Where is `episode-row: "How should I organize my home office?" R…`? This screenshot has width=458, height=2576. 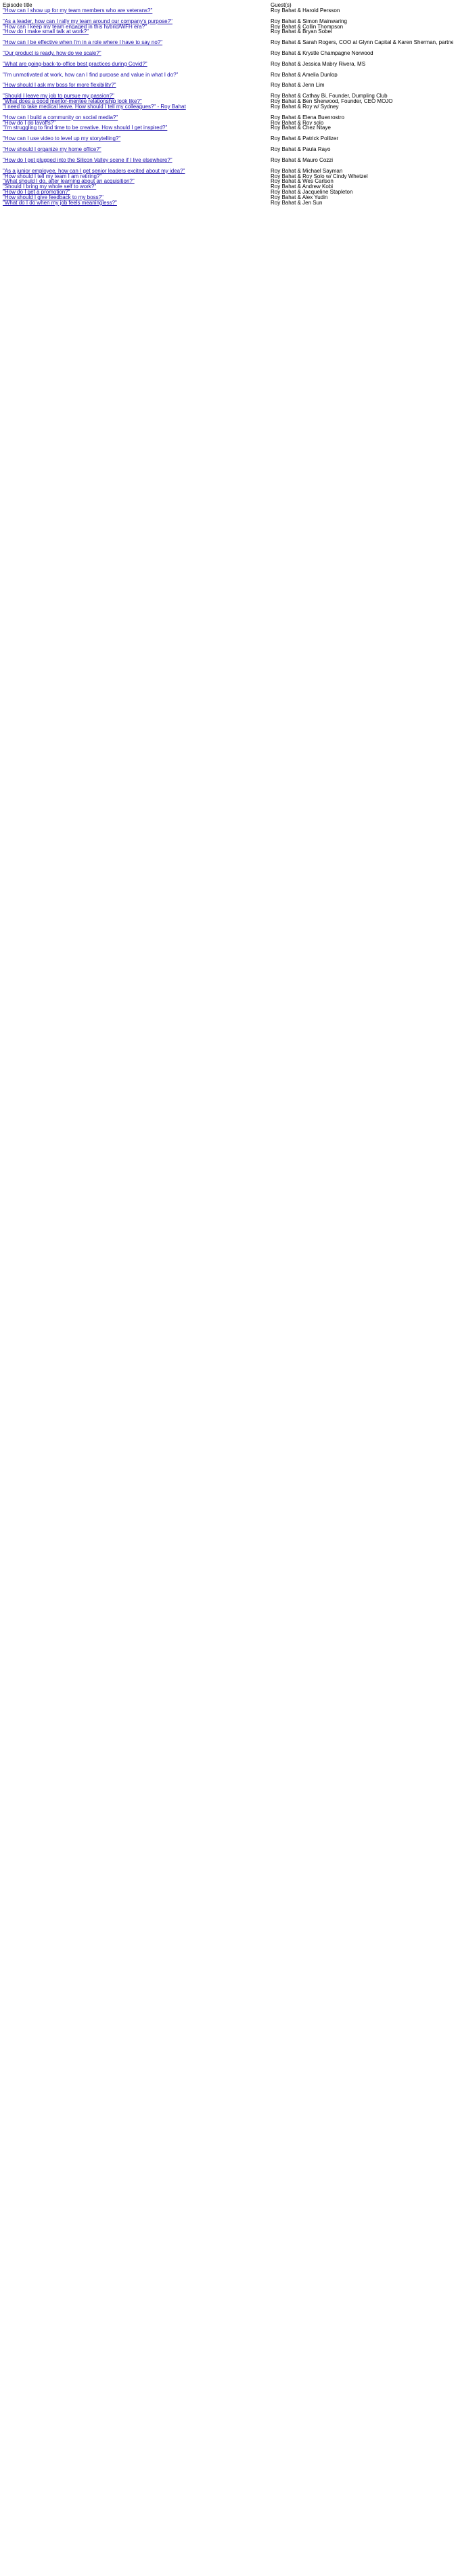 episode-row: "How should I organize my home office?" R… is located at coordinates (229, 149).